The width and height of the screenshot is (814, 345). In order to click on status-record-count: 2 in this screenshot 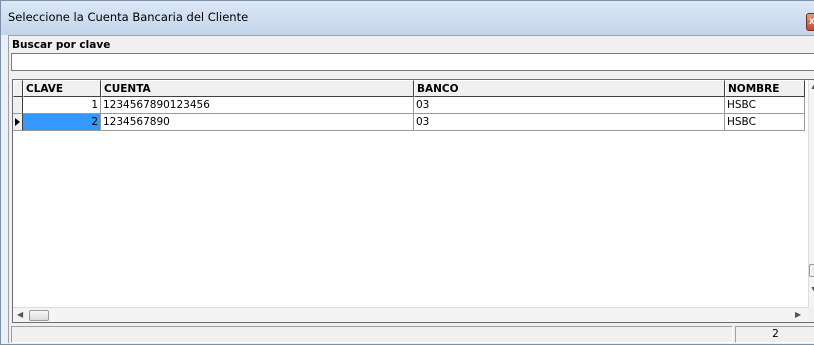, I will do `click(774, 334)`.